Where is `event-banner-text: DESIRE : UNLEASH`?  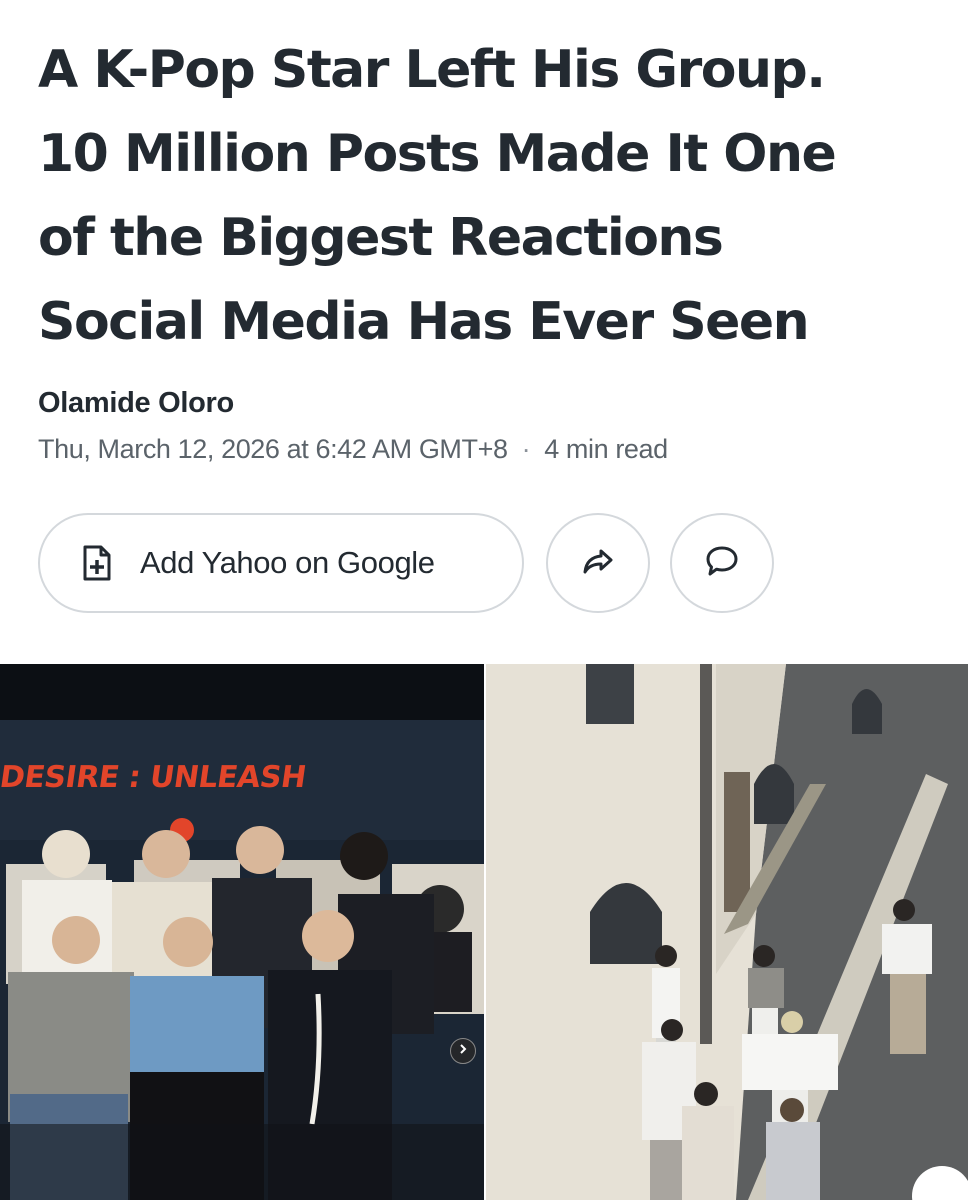
event-banner-text: DESIRE : UNLEASH is located at coordinates (154, 777).